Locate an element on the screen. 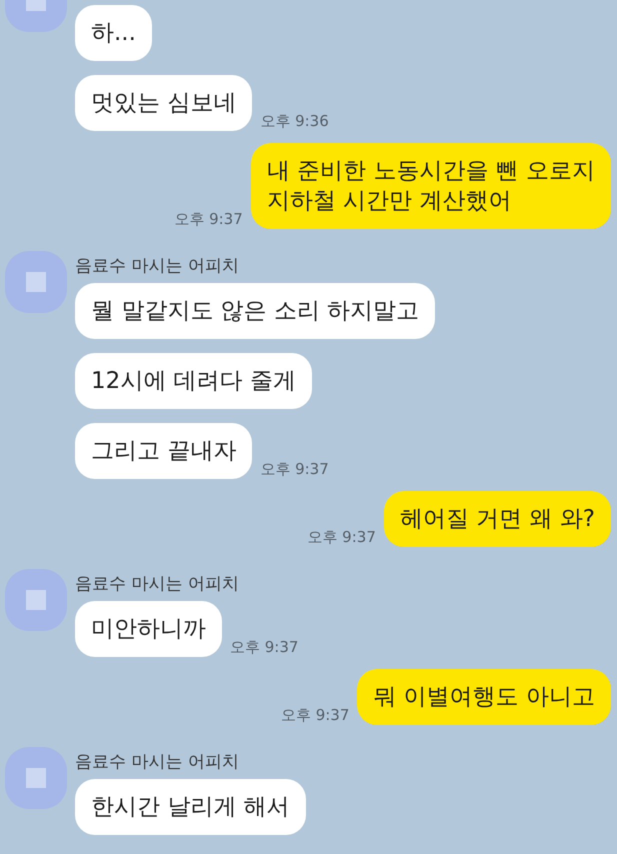  message-bubble: 뭐 이별여행도 아니고 is located at coordinates (484, 697).